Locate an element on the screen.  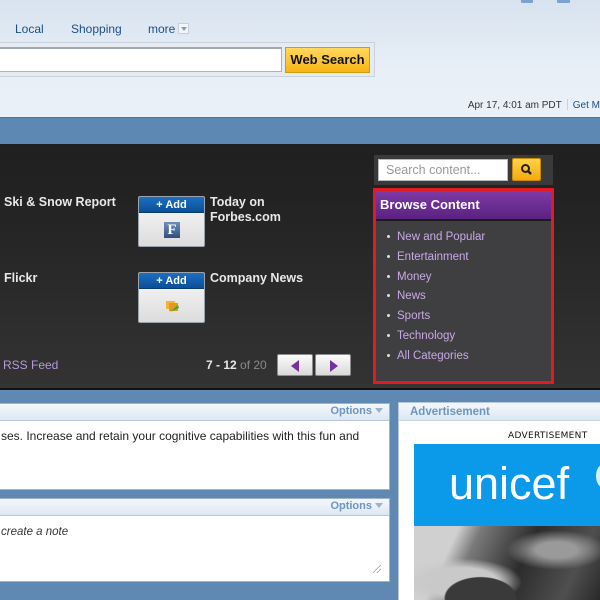
ad-photo is located at coordinates (507, 563).